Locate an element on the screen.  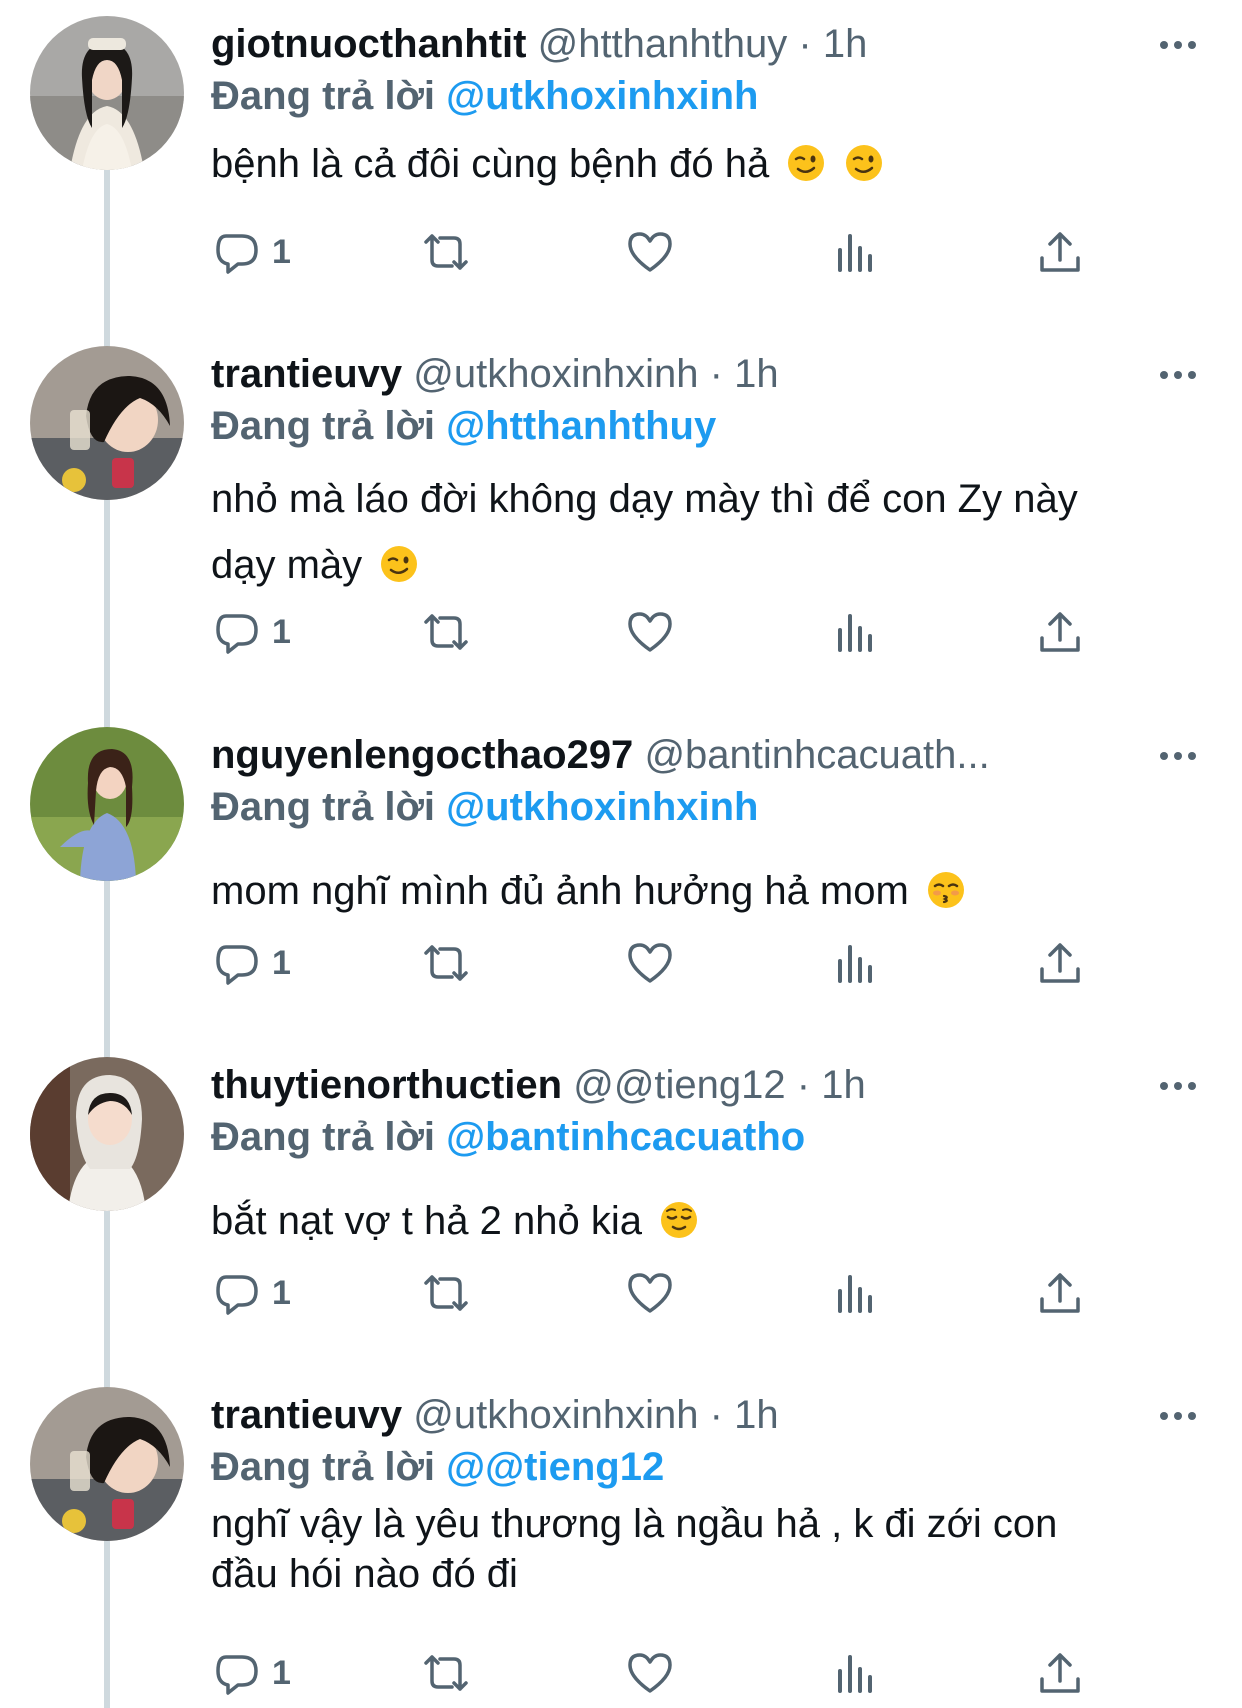
tweet-header: trantieuvy @utkhoxinhxinh · 1h is located at coordinates (495, 374).